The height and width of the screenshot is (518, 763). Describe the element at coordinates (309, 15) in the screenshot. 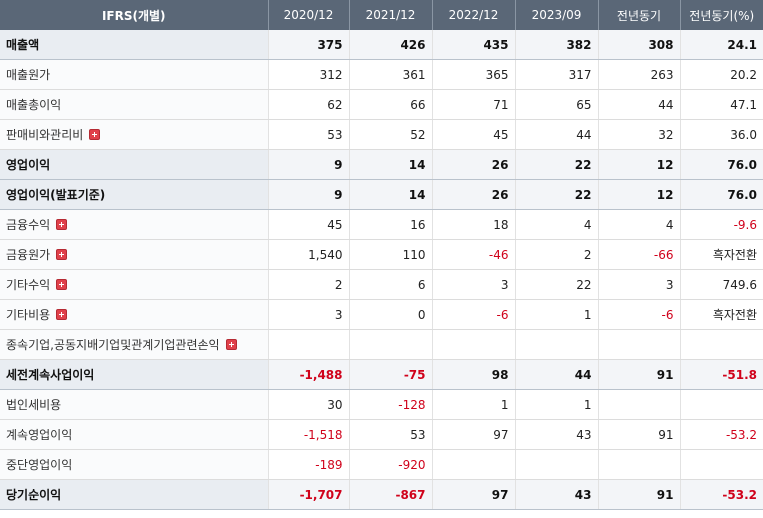

I see `header-2020-12: 2020/12` at that location.